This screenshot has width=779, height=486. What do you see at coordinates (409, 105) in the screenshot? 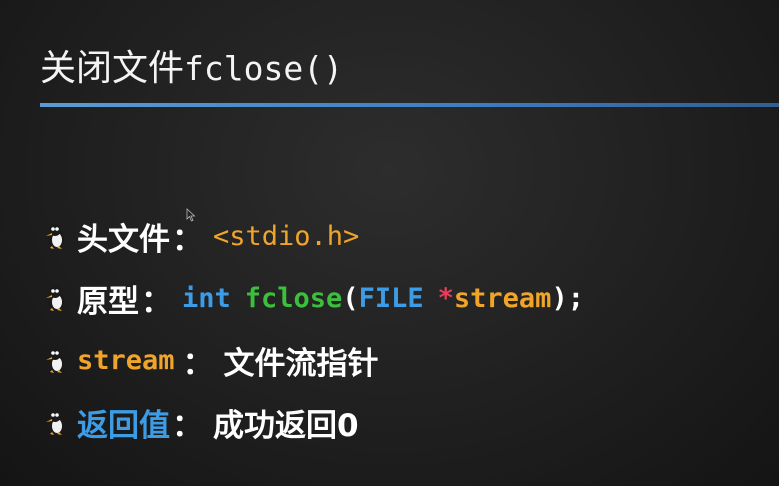
I see `title-underline` at bounding box center [409, 105].